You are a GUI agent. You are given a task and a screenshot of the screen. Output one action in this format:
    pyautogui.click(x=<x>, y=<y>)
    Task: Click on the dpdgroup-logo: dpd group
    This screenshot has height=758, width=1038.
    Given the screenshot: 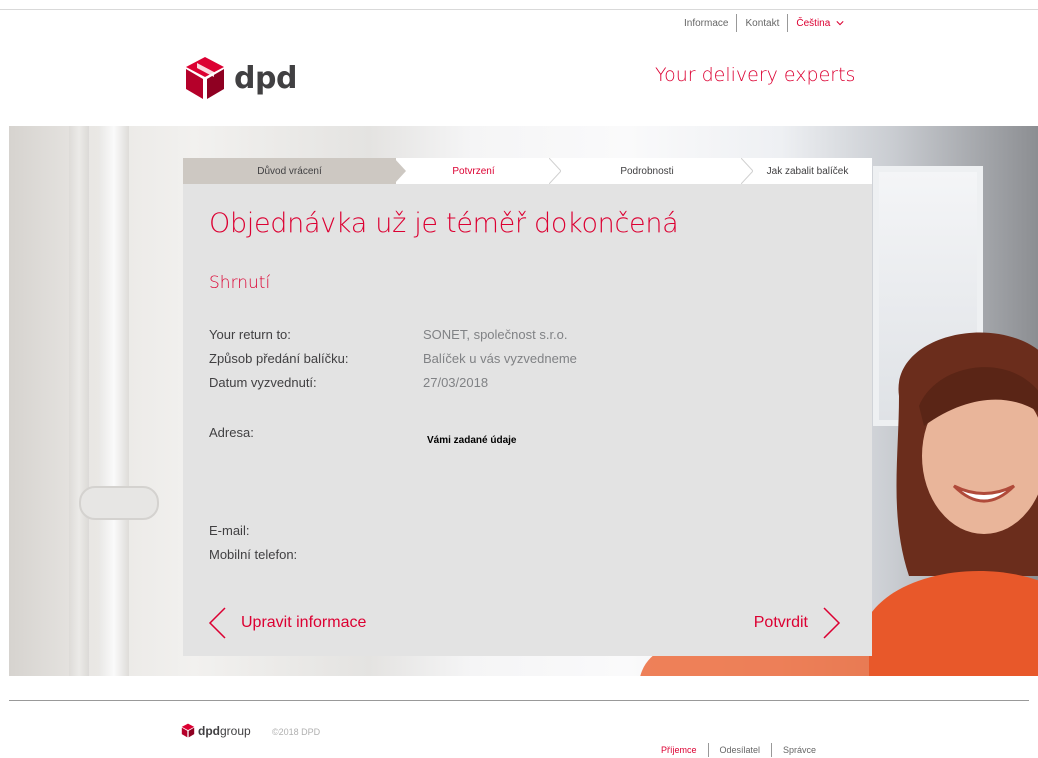 What is the action you would take?
    pyautogui.click(x=216, y=730)
    